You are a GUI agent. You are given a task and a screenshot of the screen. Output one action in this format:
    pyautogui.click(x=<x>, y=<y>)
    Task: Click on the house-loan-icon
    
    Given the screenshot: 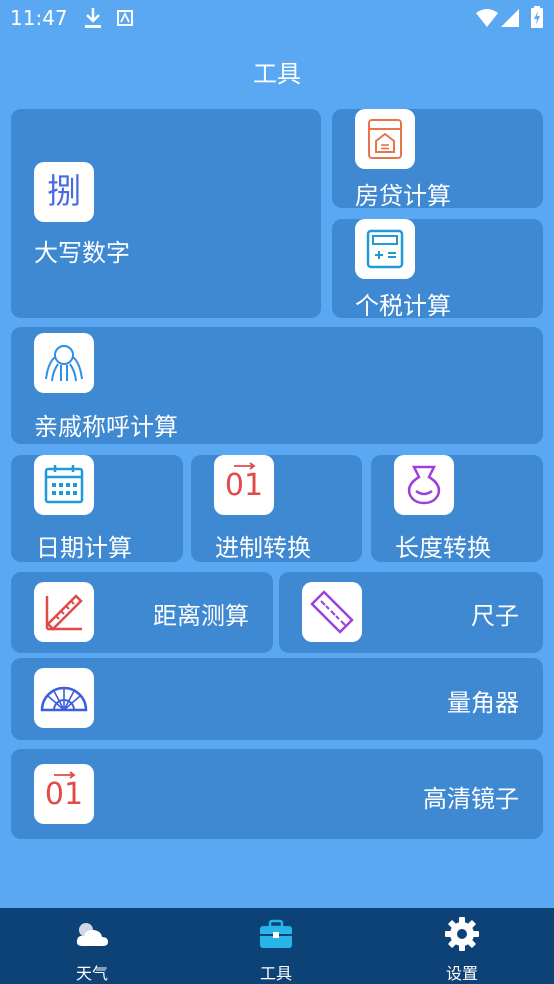 What is the action you would take?
    pyautogui.click(x=385, y=139)
    